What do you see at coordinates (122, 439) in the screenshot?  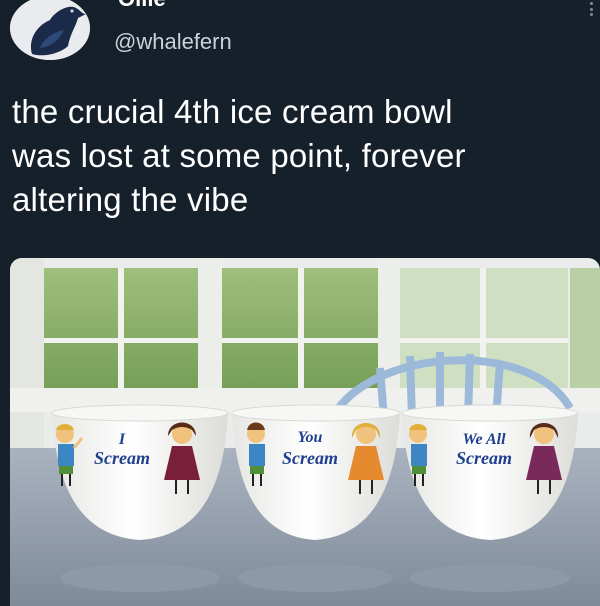 I see `bowl-label-line: I` at bounding box center [122, 439].